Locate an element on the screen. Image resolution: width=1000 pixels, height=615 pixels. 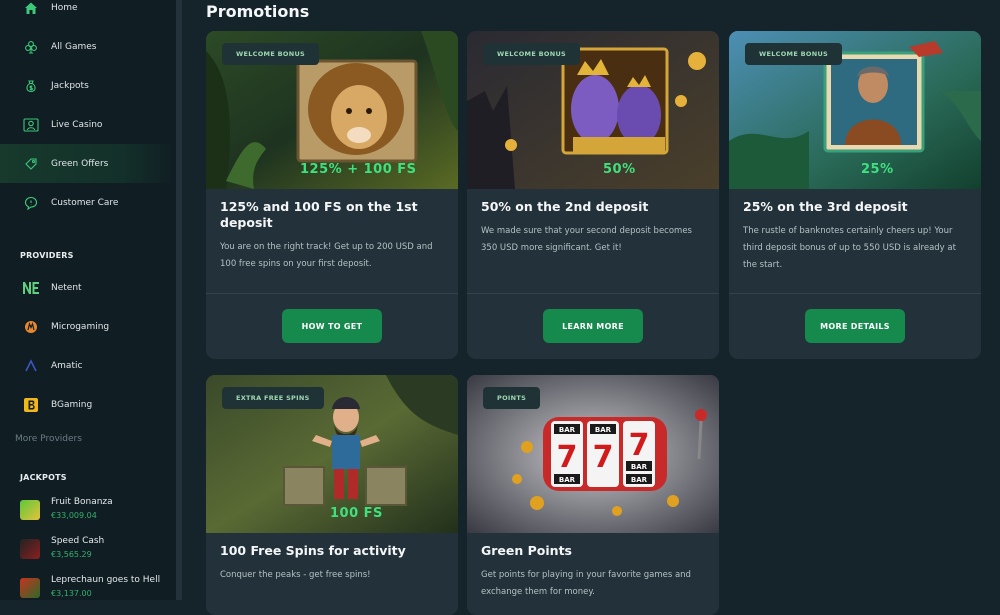
promo-title: 100 Free Spins for activity is located at coordinates (313, 550).